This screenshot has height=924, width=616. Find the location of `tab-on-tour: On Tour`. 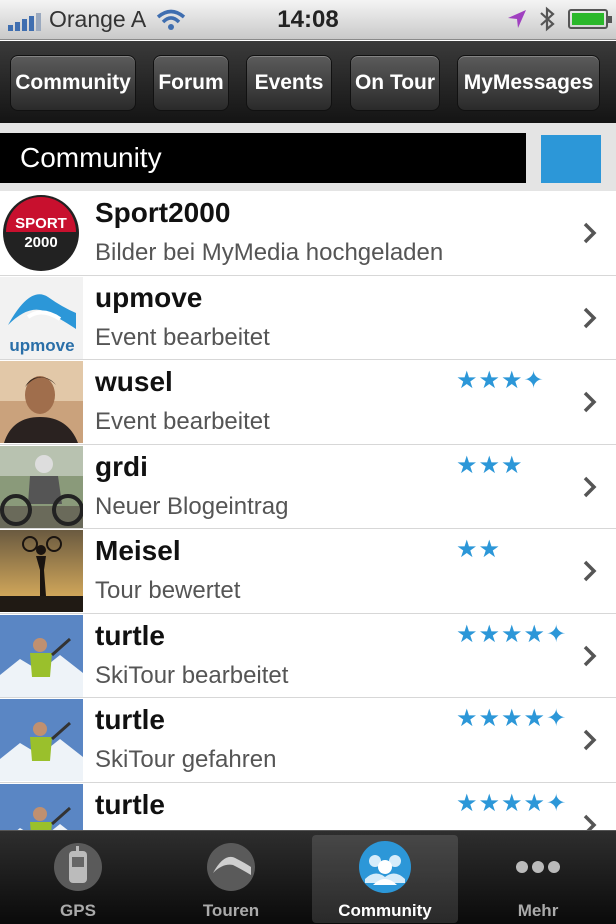

tab-on-tour: On Tour is located at coordinates (395, 83).